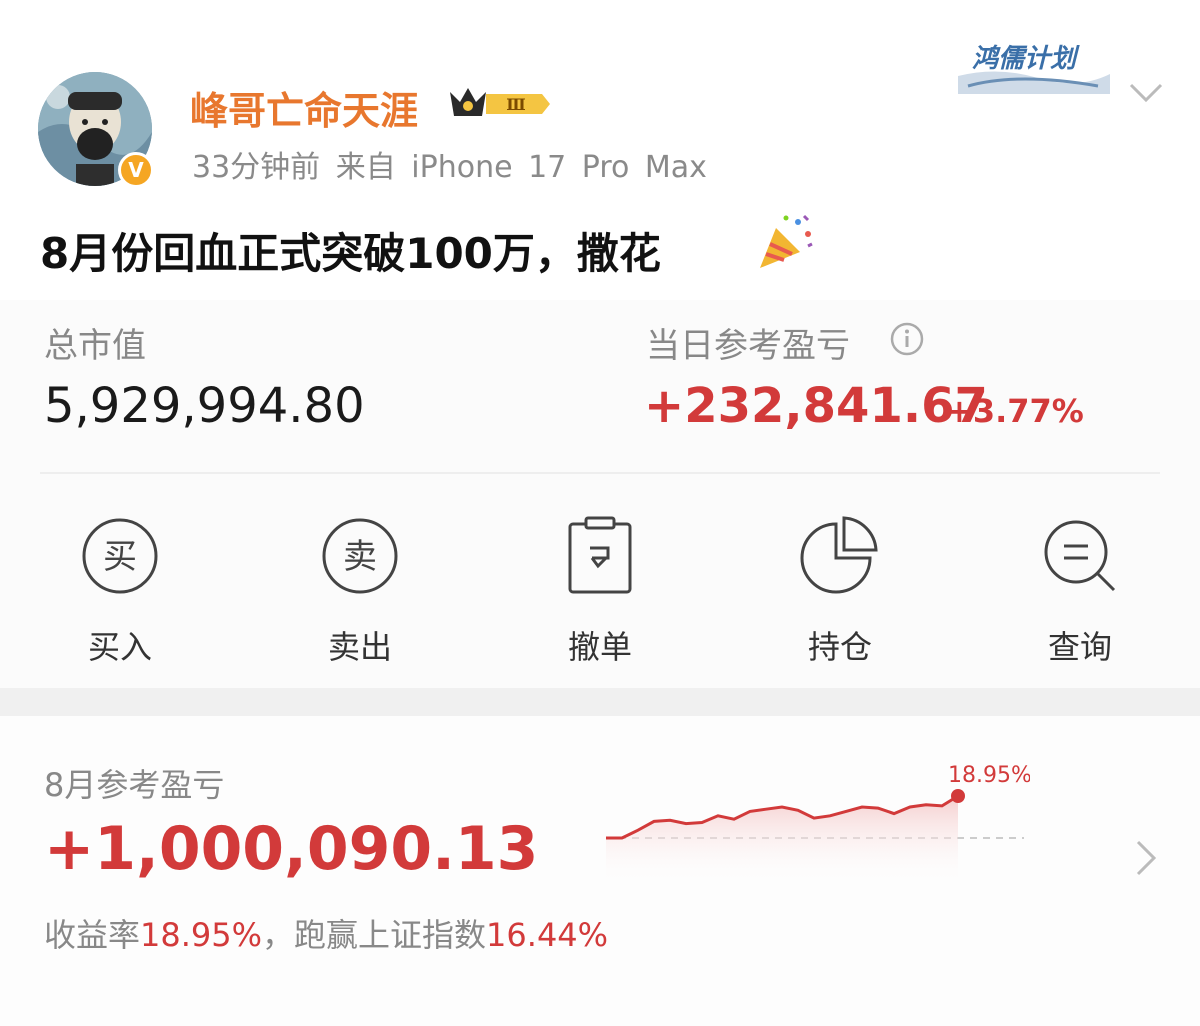 Image resolution: width=1200 pixels, height=1026 pixels. What do you see at coordinates (521, 167) in the screenshot?
I see `post-source: 来自 iPhone 17 Pro Max` at bounding box center [521, 167].